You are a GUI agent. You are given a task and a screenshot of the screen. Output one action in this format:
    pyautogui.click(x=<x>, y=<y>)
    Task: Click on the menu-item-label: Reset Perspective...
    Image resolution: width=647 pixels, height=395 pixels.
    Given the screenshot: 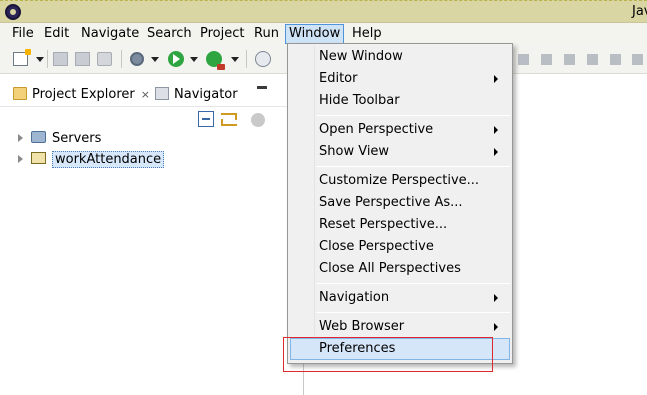 What is the action you would take?
    pyautogui.click(x=383, y=224)
    